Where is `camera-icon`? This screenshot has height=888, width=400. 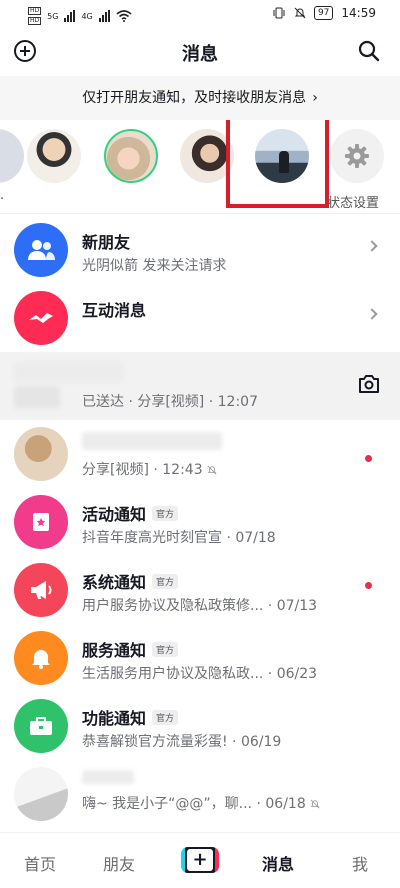
camera-icon is located at coordinates (369, 384).